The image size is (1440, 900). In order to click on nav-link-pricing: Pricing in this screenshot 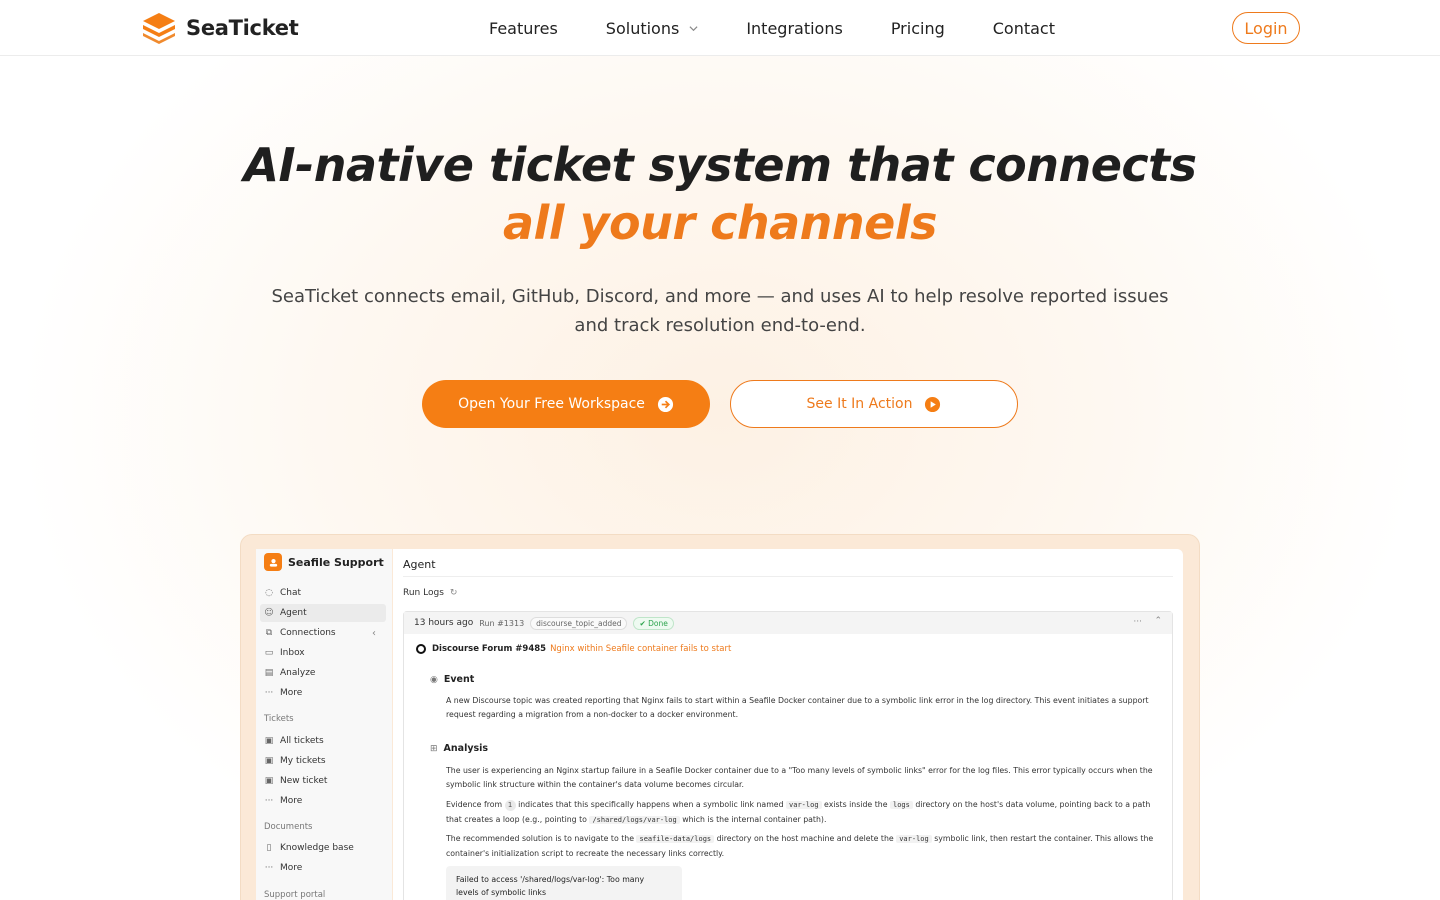, I will do `click(918, 28)`.